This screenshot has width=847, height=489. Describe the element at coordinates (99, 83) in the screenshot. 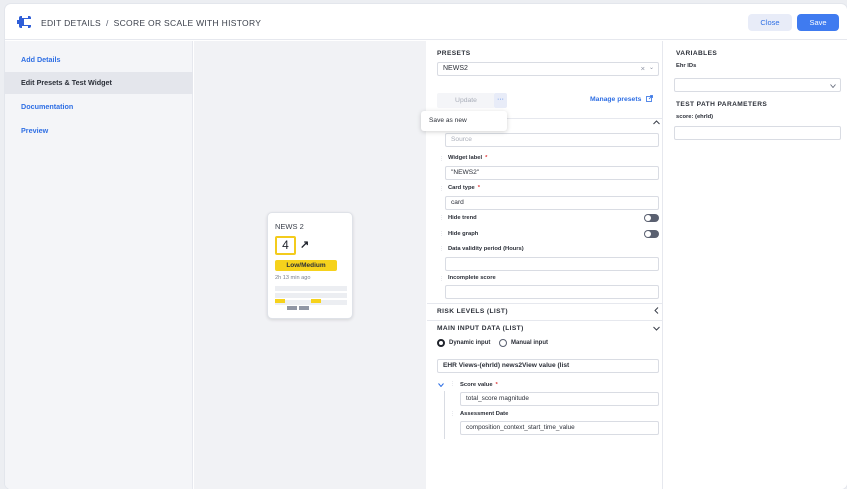

I see `sidebar-item-edit-presets: Edit Presets & Test Widget` at that location.